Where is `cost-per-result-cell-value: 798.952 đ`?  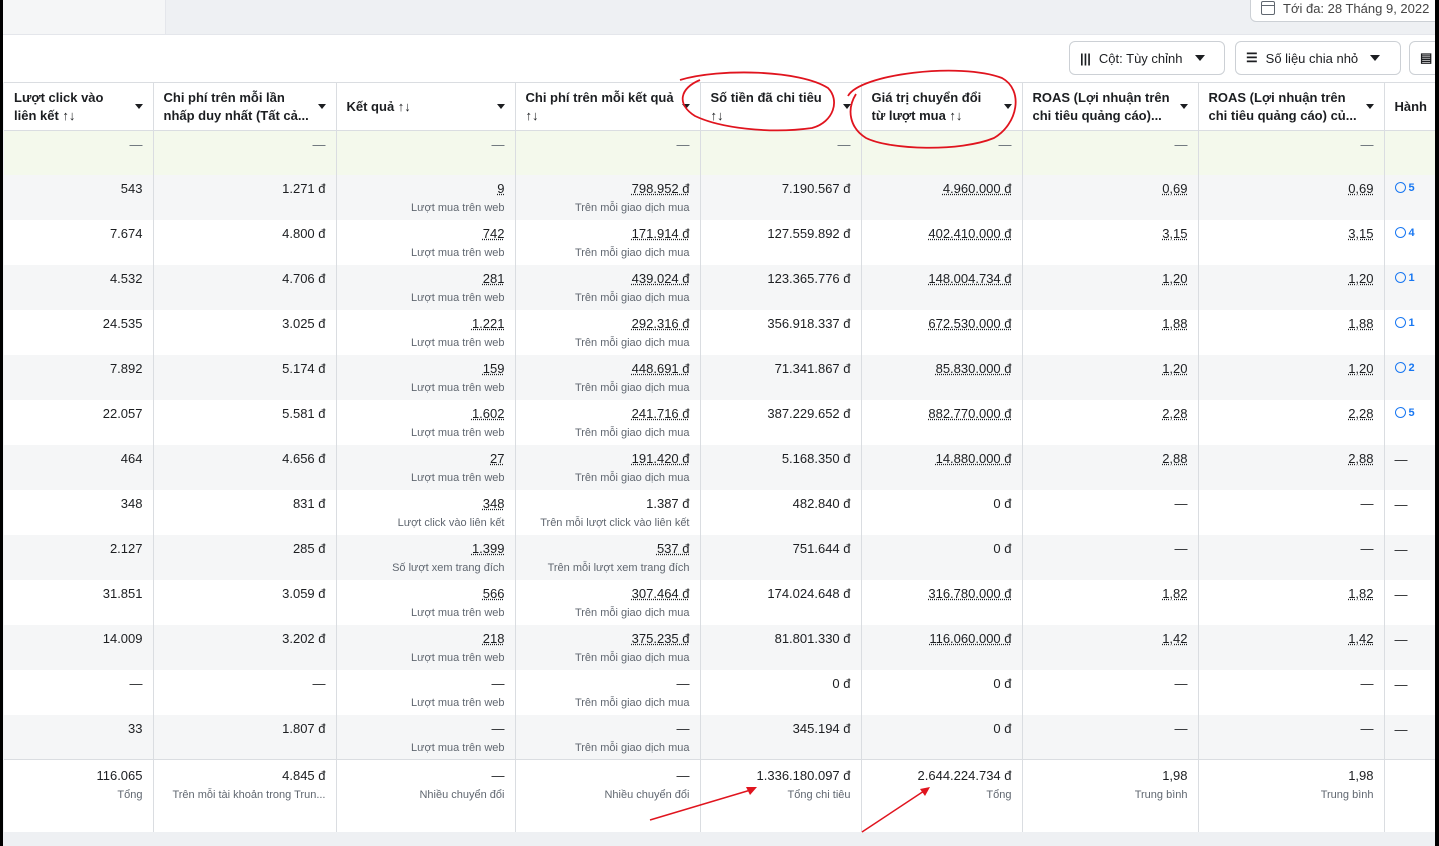
cost-per-result-cell-value: 798.952 đ is located at coordinates (661, 188).